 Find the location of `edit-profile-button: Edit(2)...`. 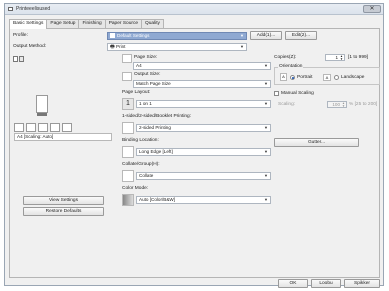

edit-profile-button: Edit(2)... is located at coordinates (301, 35).